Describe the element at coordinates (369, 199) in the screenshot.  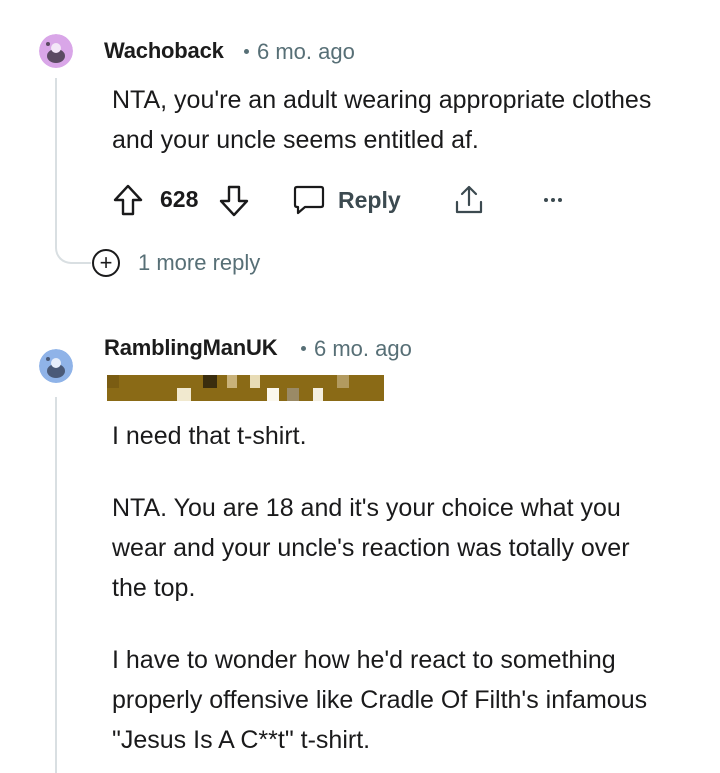
I see `reply-label: Reply` at that location.